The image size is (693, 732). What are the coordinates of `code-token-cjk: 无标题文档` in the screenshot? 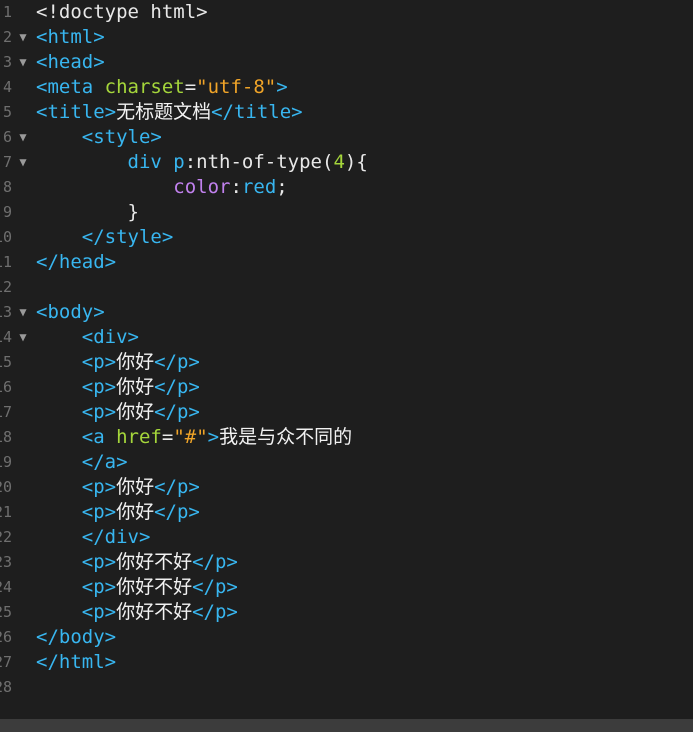 It's located at (164, 112).